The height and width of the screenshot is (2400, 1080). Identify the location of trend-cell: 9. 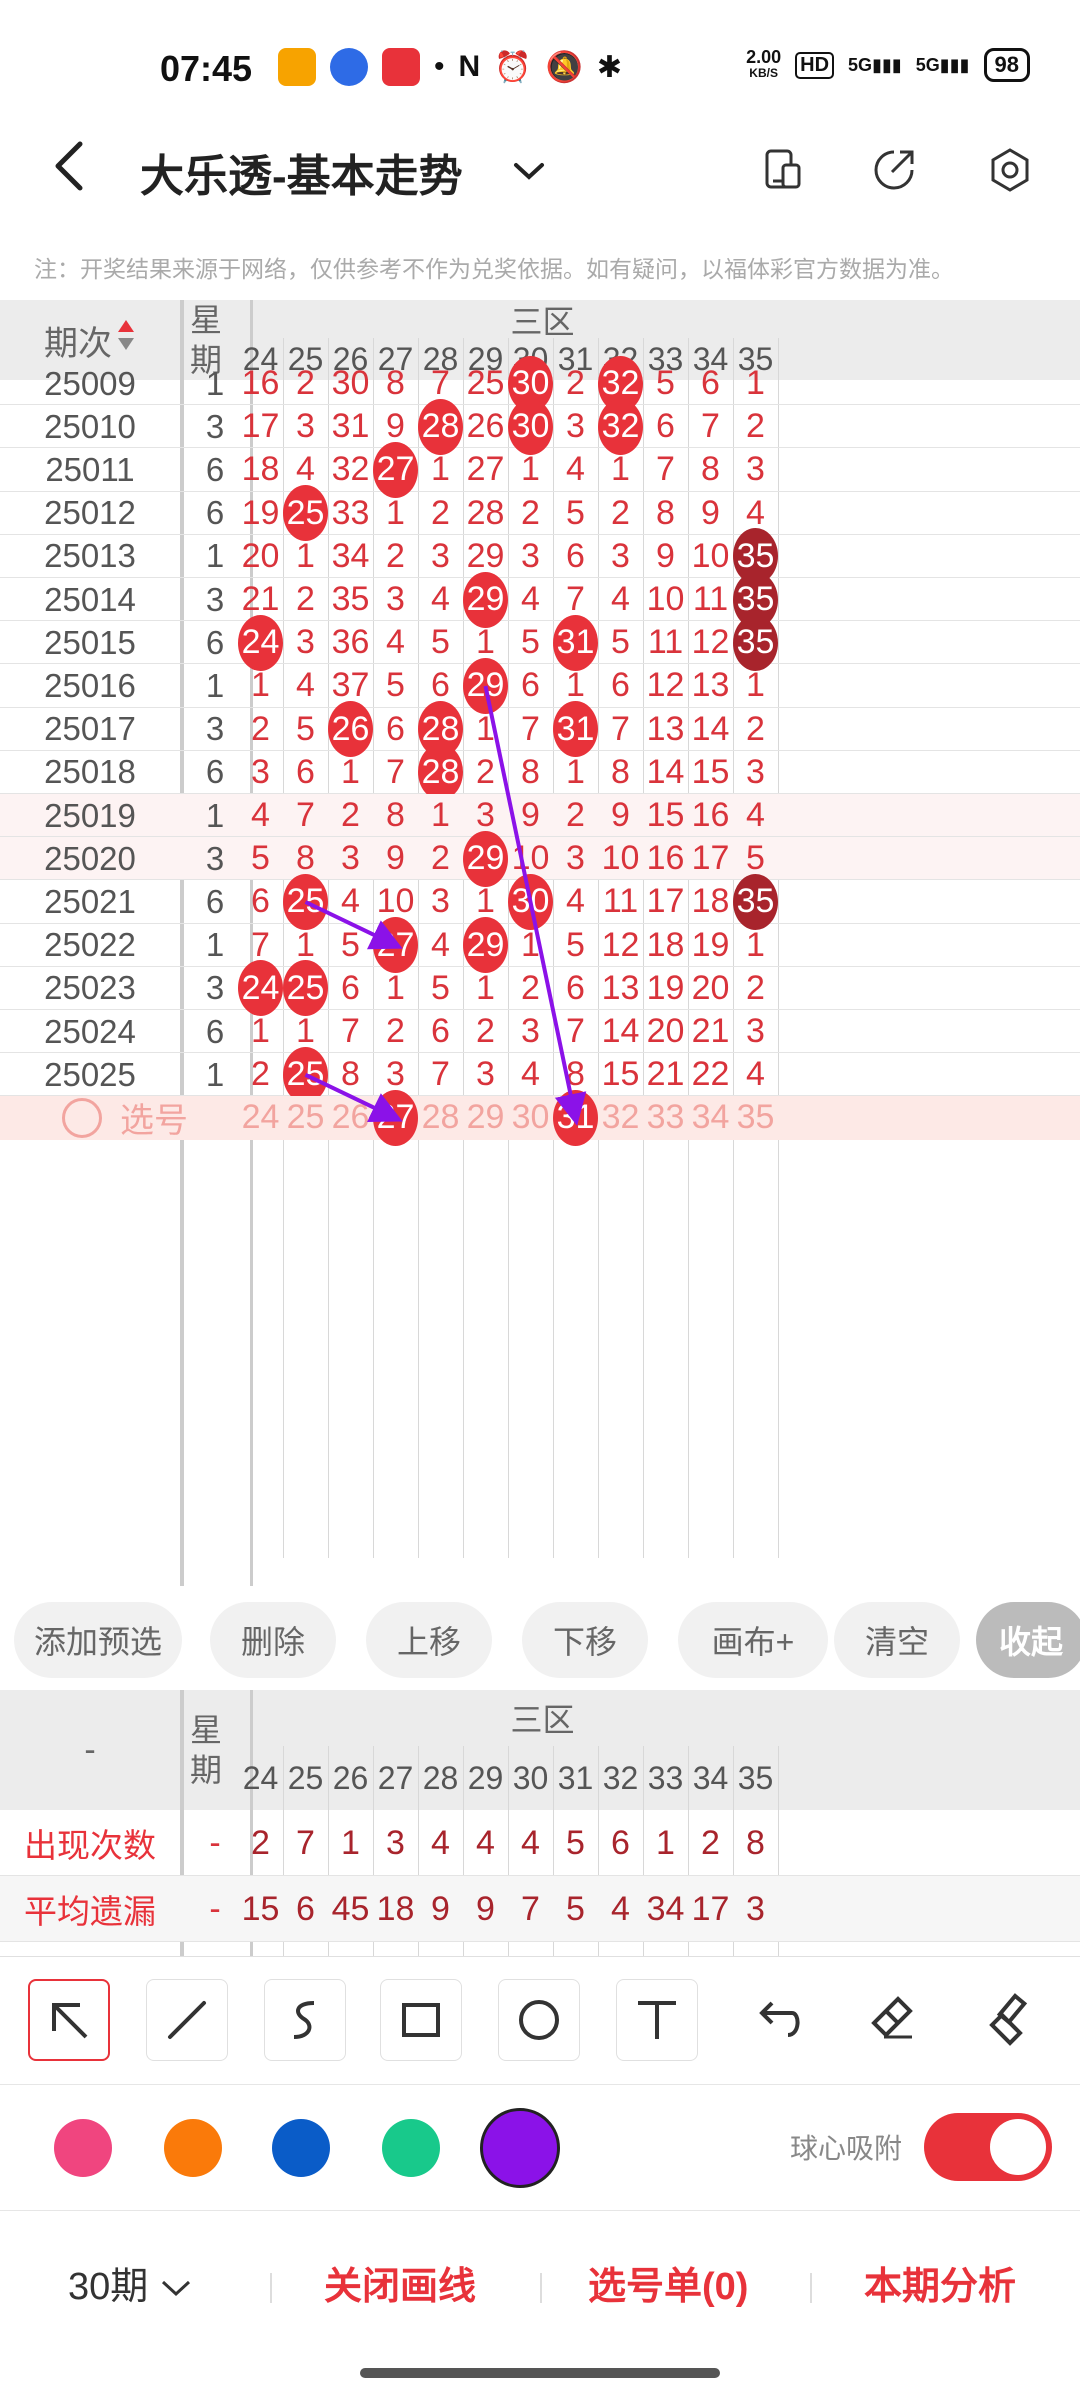
(530, 815).